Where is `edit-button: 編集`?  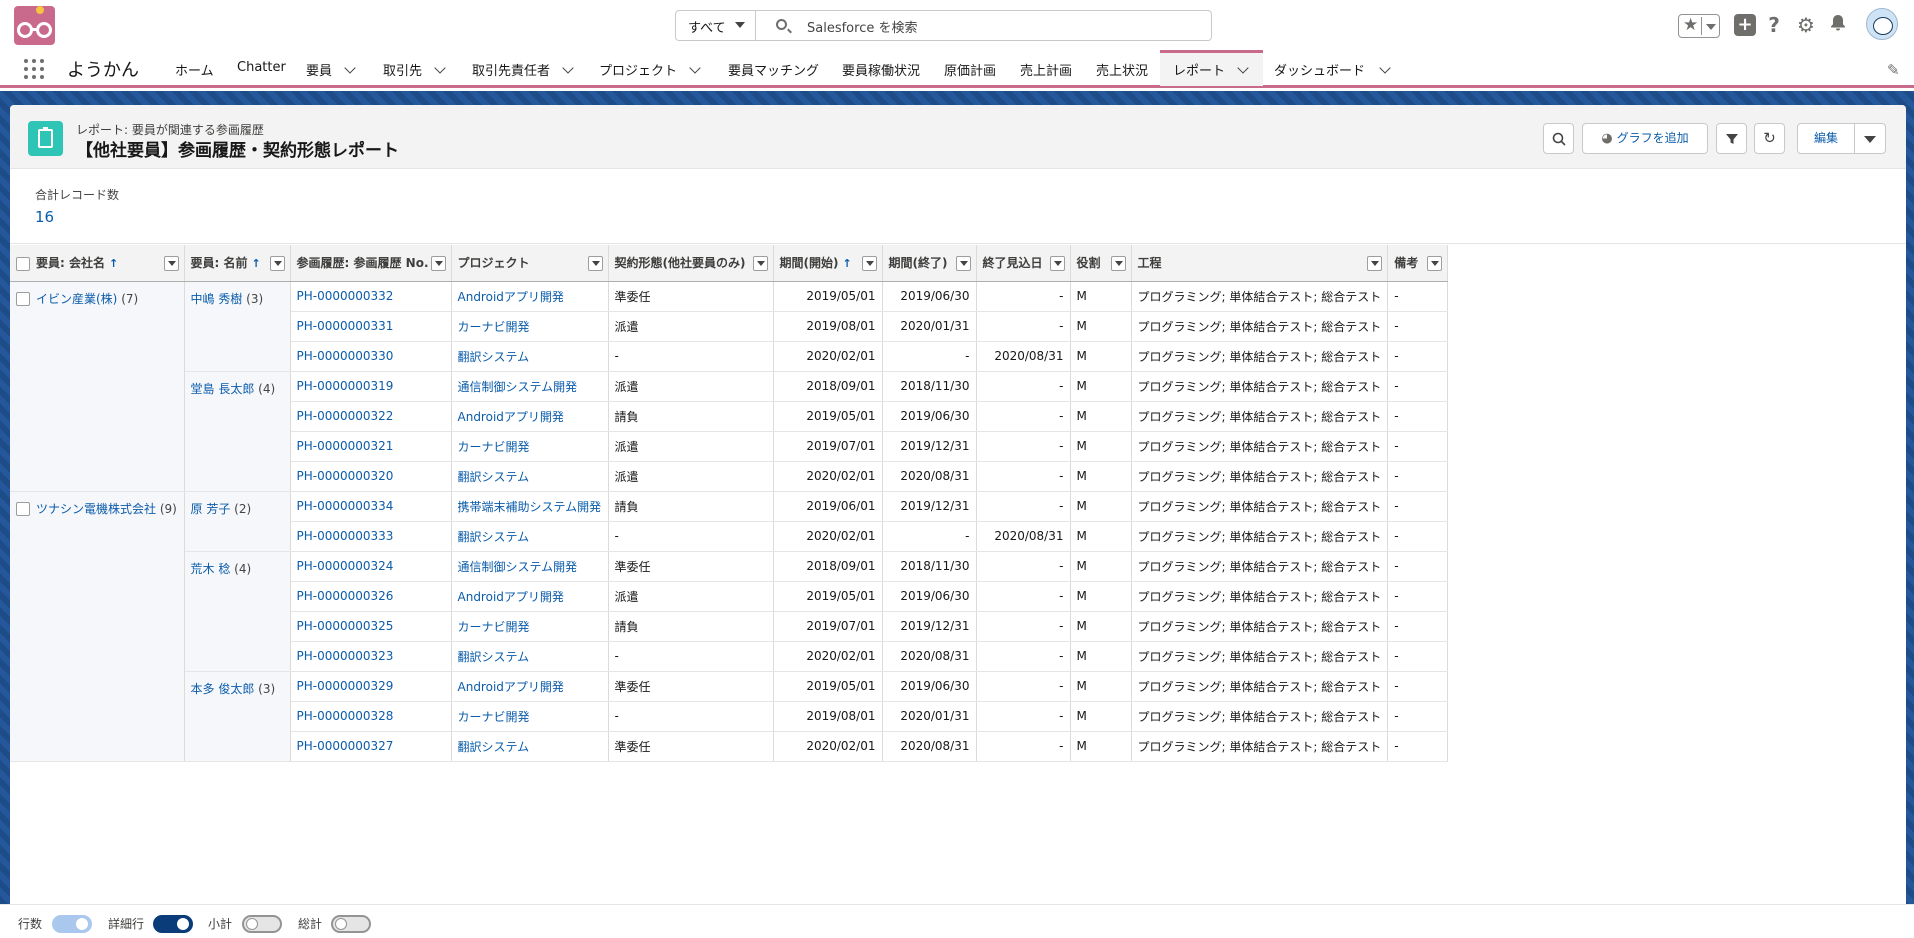
edit-button: 編集 is located at coordinates (1826, 138).